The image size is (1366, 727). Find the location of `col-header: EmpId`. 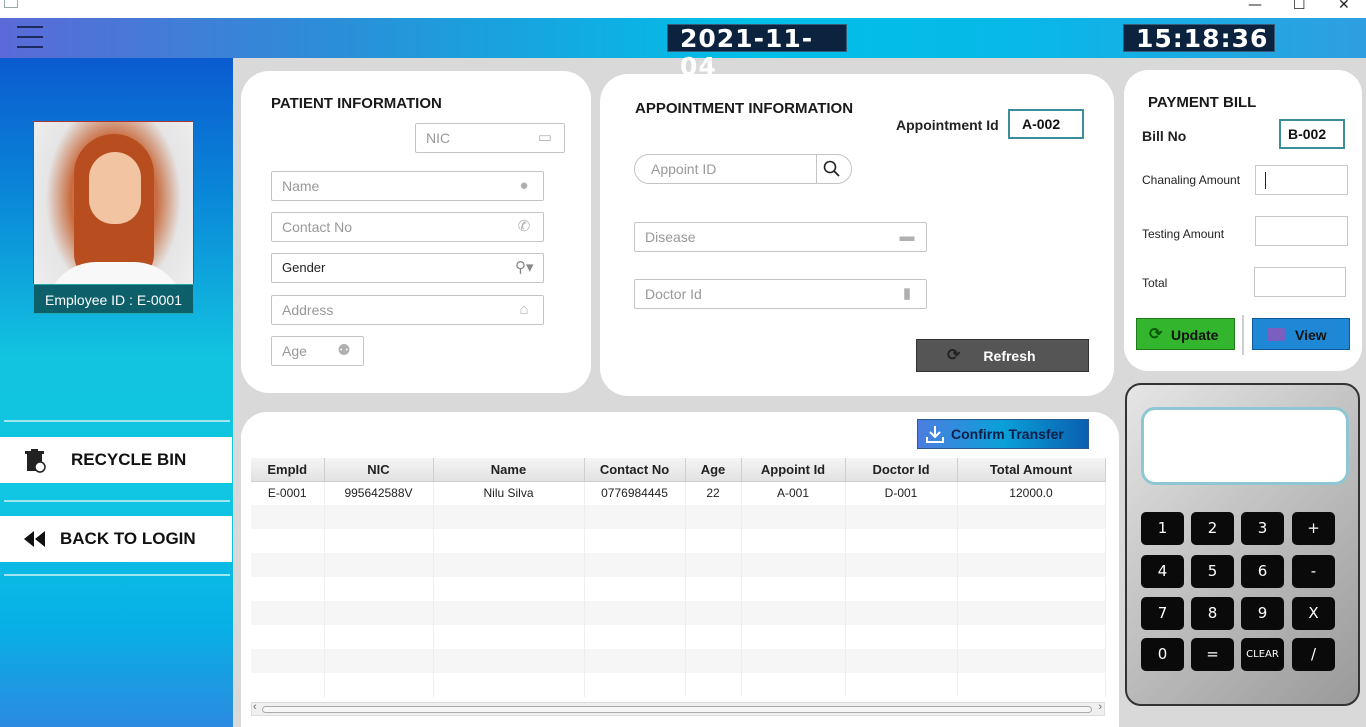

col-header: EmpId is located at coordinates (288, 470).